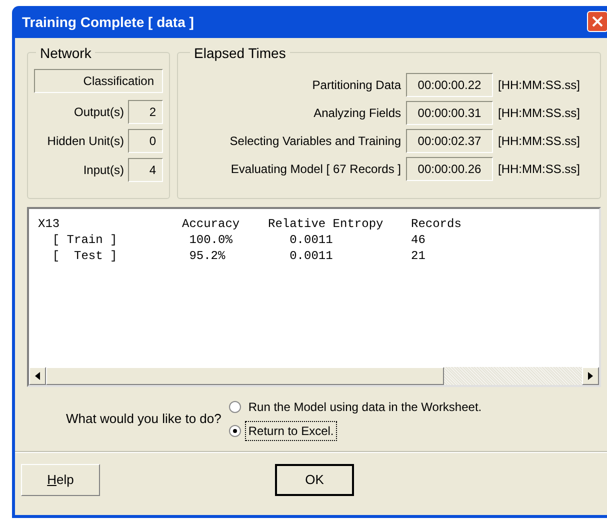  Describe the element at coordinates (245, 376) in the screenshot. I see `scroll-thumb` at that location.